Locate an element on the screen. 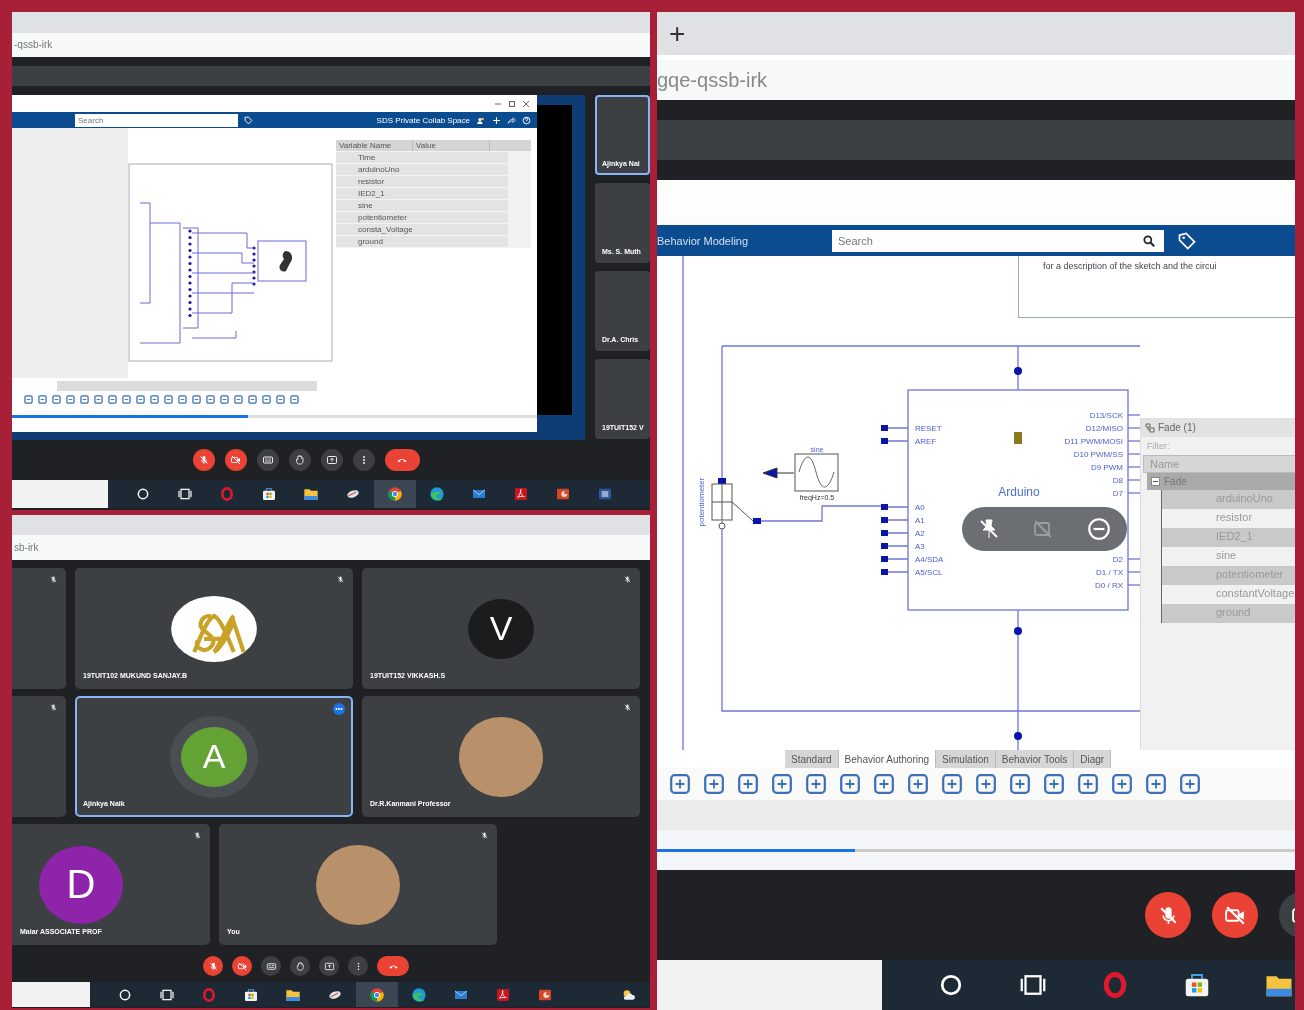 Image resolution: width=1304 pixels, height=1010 pixels. tab: Behavior Tools is located at coordinates (1035, 759).